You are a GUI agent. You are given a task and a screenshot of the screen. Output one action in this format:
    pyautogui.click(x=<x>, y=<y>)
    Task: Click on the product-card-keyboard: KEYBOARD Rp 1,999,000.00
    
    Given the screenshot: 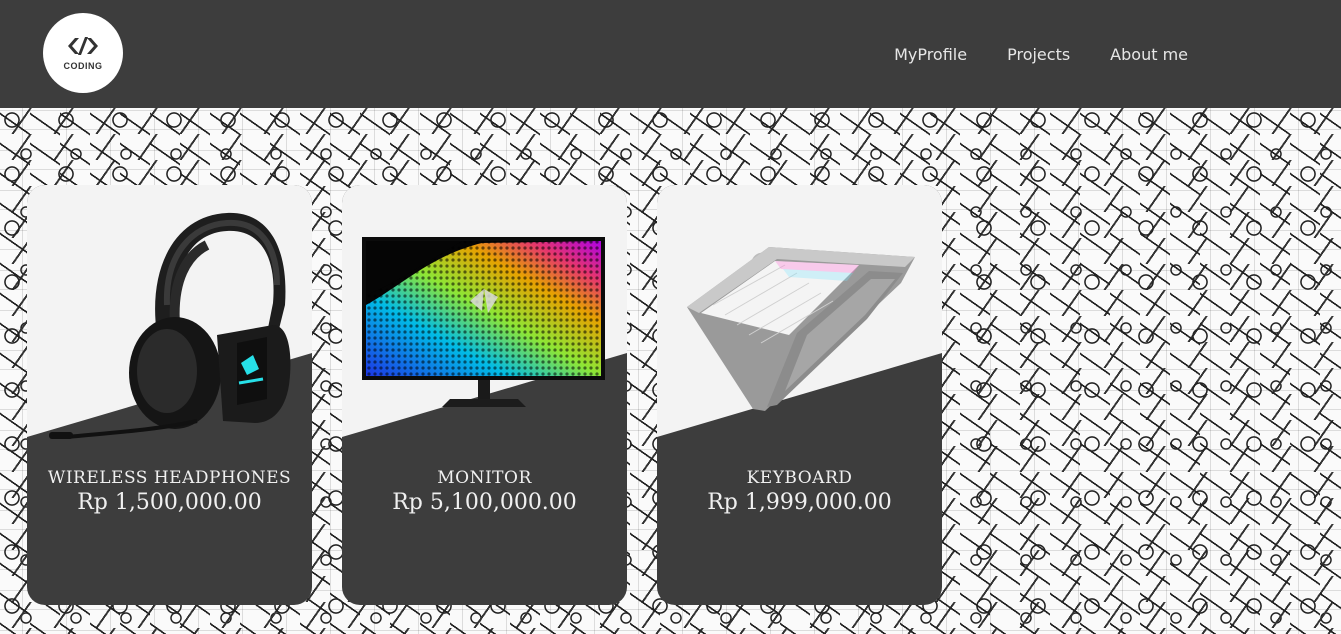 What is the action you would take?
    pyautogui.click(x=799, y=395)
    